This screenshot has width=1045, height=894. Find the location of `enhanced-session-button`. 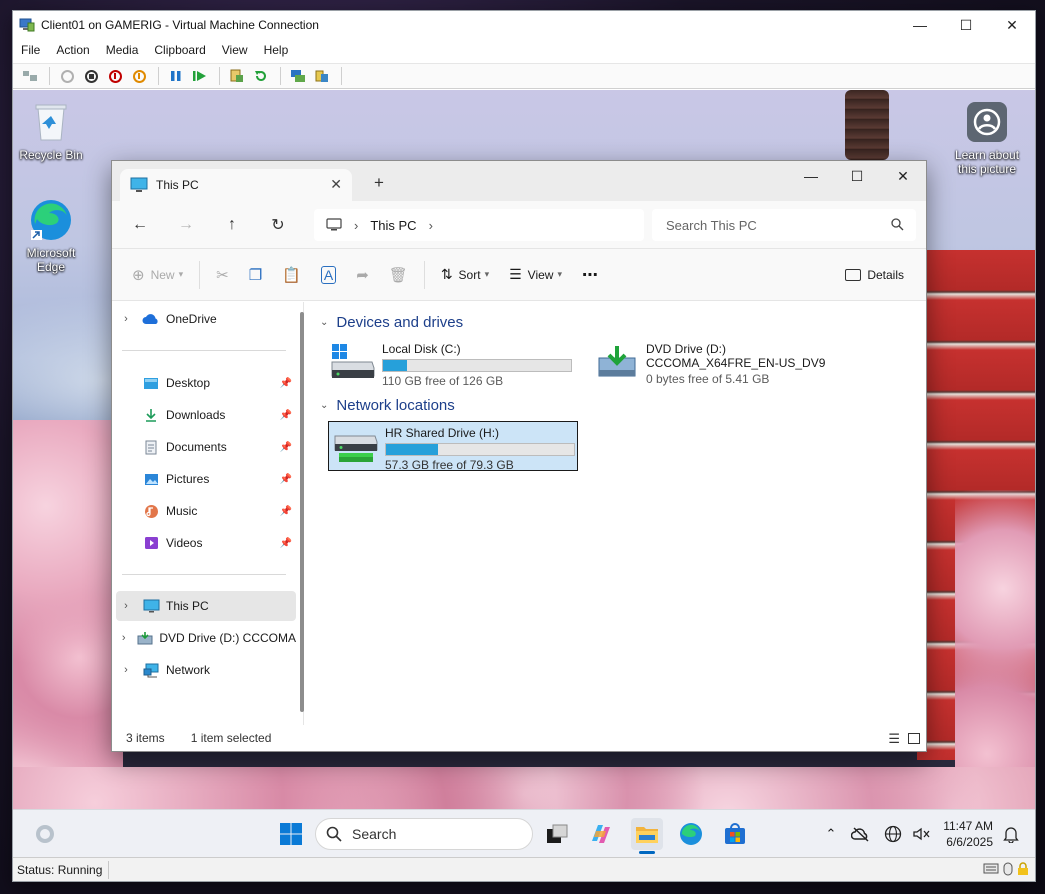

enhanced-session-button is located at coordinates (298, 76).